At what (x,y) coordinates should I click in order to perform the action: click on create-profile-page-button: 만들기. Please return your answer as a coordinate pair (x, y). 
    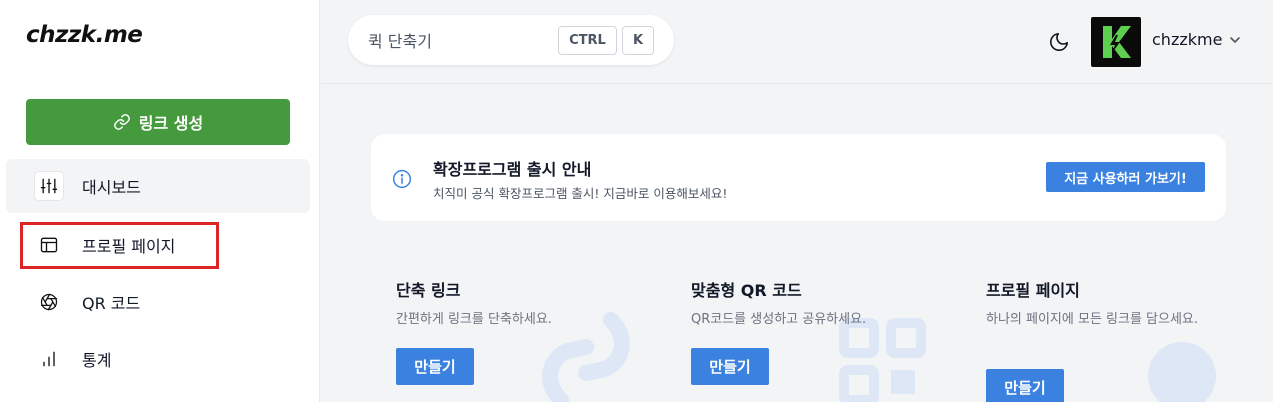
    Looking at the image, I should click on (1025, 385).